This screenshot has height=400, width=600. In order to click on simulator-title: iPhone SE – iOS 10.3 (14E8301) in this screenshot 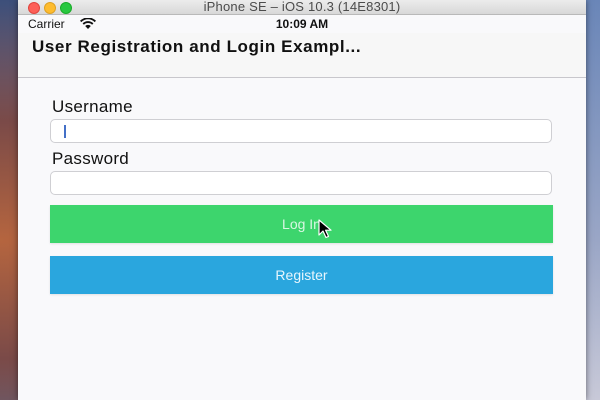, I will do `click(302, 7)`.